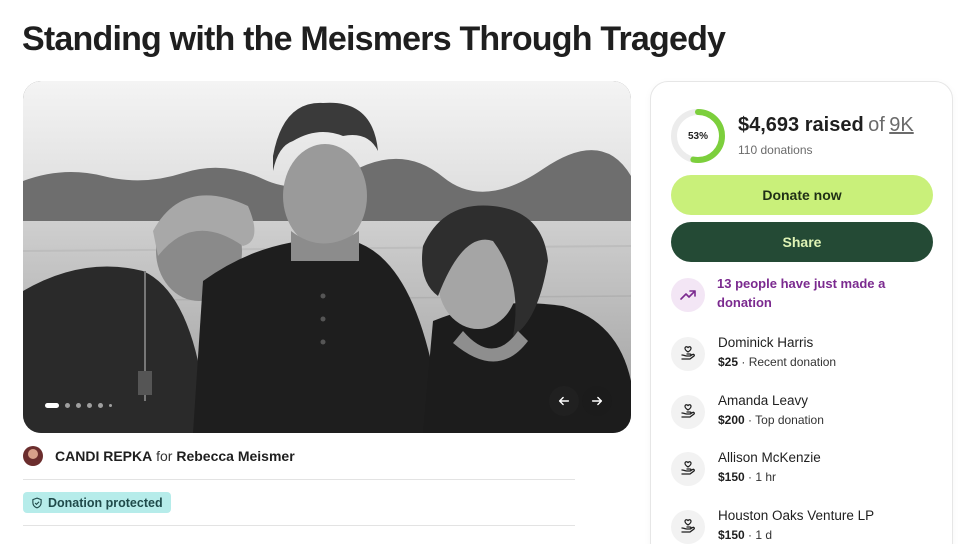 Image resolution: width=980 pixels, height=544 pixels. Describe the element at coordinates (760, 477) in the screenshot. I see `donor-detail: · 1 hr` at that location.